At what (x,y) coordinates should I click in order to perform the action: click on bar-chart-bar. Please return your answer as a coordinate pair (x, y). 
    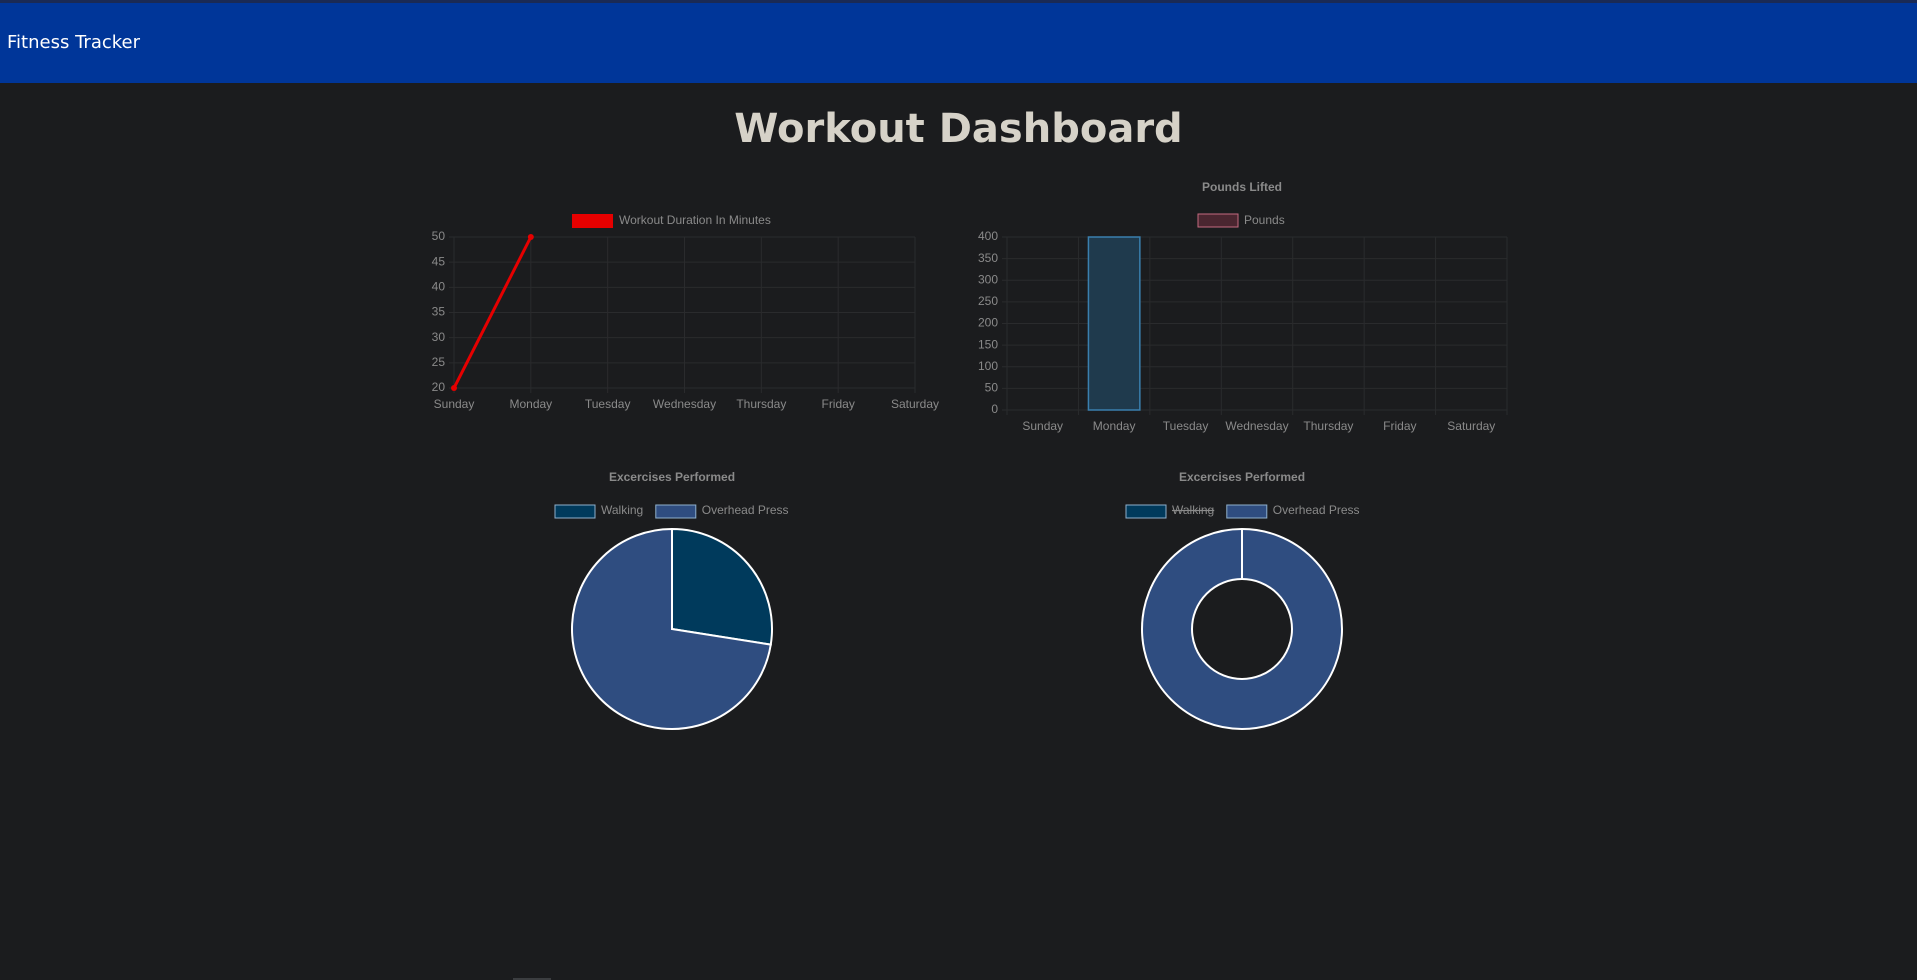
    Looking at the image, I should click on (1114, 323).